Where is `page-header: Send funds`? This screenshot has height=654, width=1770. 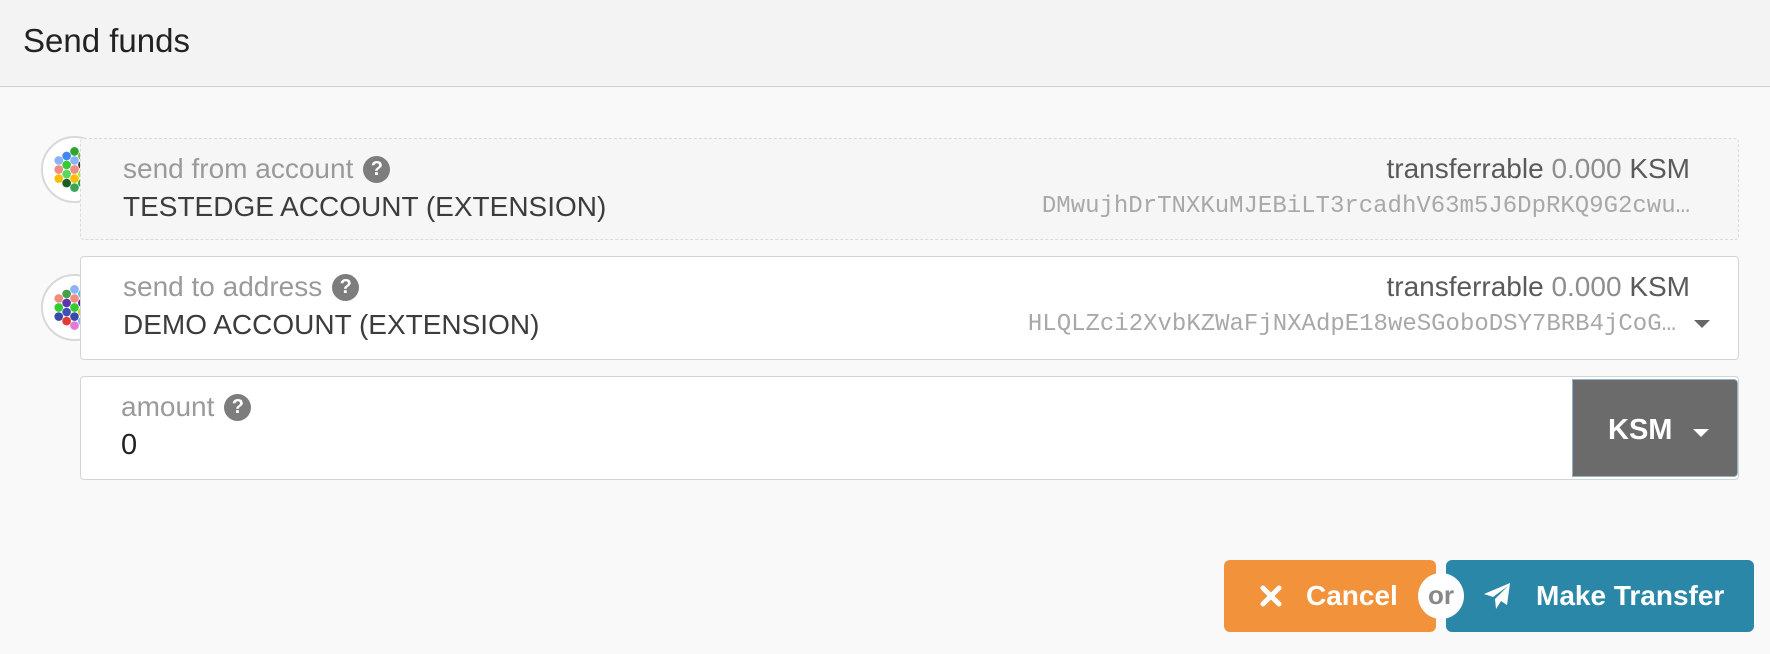 page-header: Send funds is located at coordinates (885, 43).